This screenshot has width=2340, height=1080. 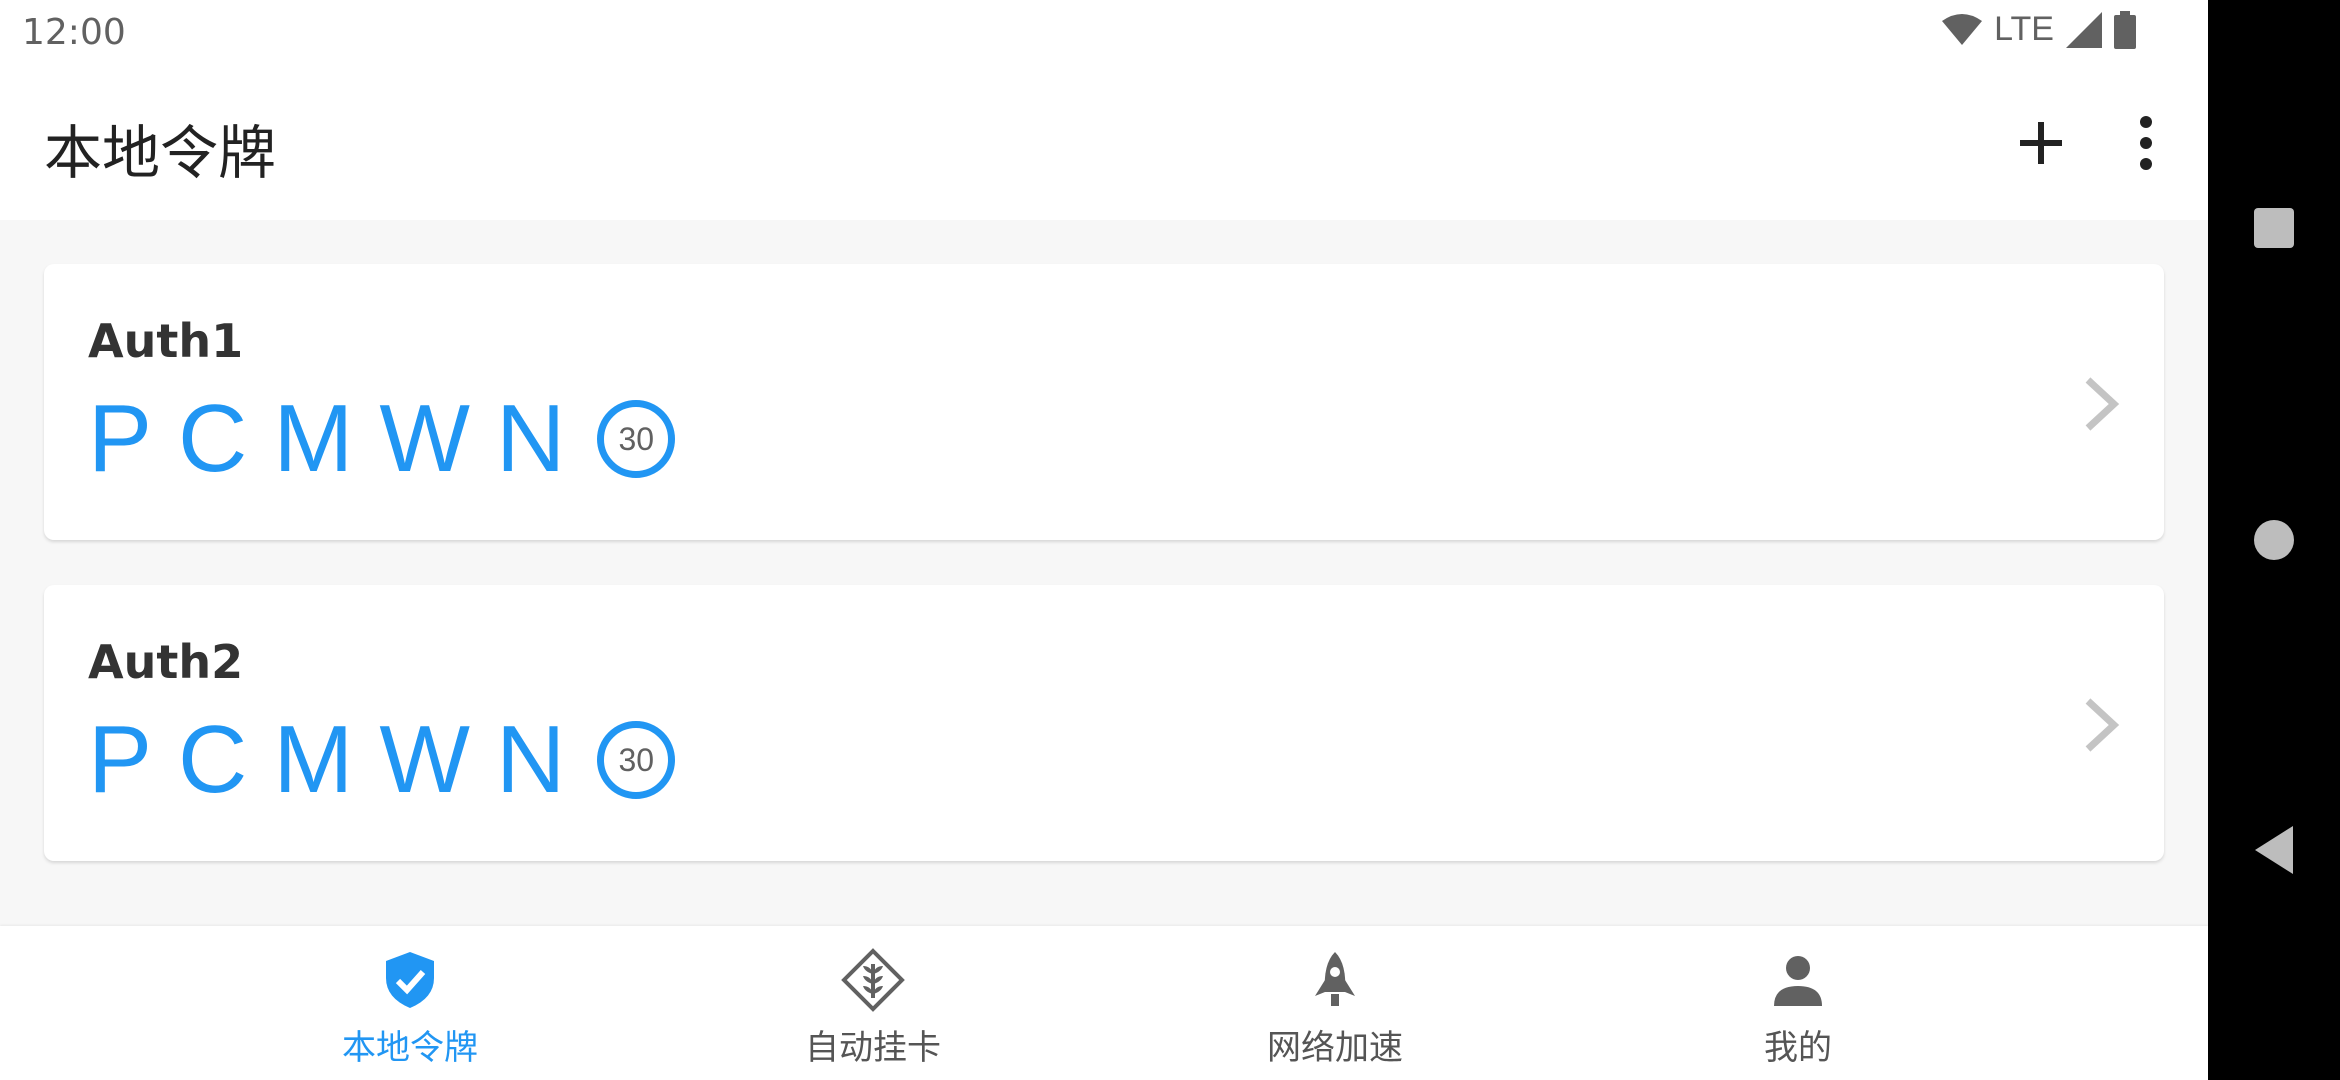 I want to click on plus-icon, so click(x=2041, y=143).